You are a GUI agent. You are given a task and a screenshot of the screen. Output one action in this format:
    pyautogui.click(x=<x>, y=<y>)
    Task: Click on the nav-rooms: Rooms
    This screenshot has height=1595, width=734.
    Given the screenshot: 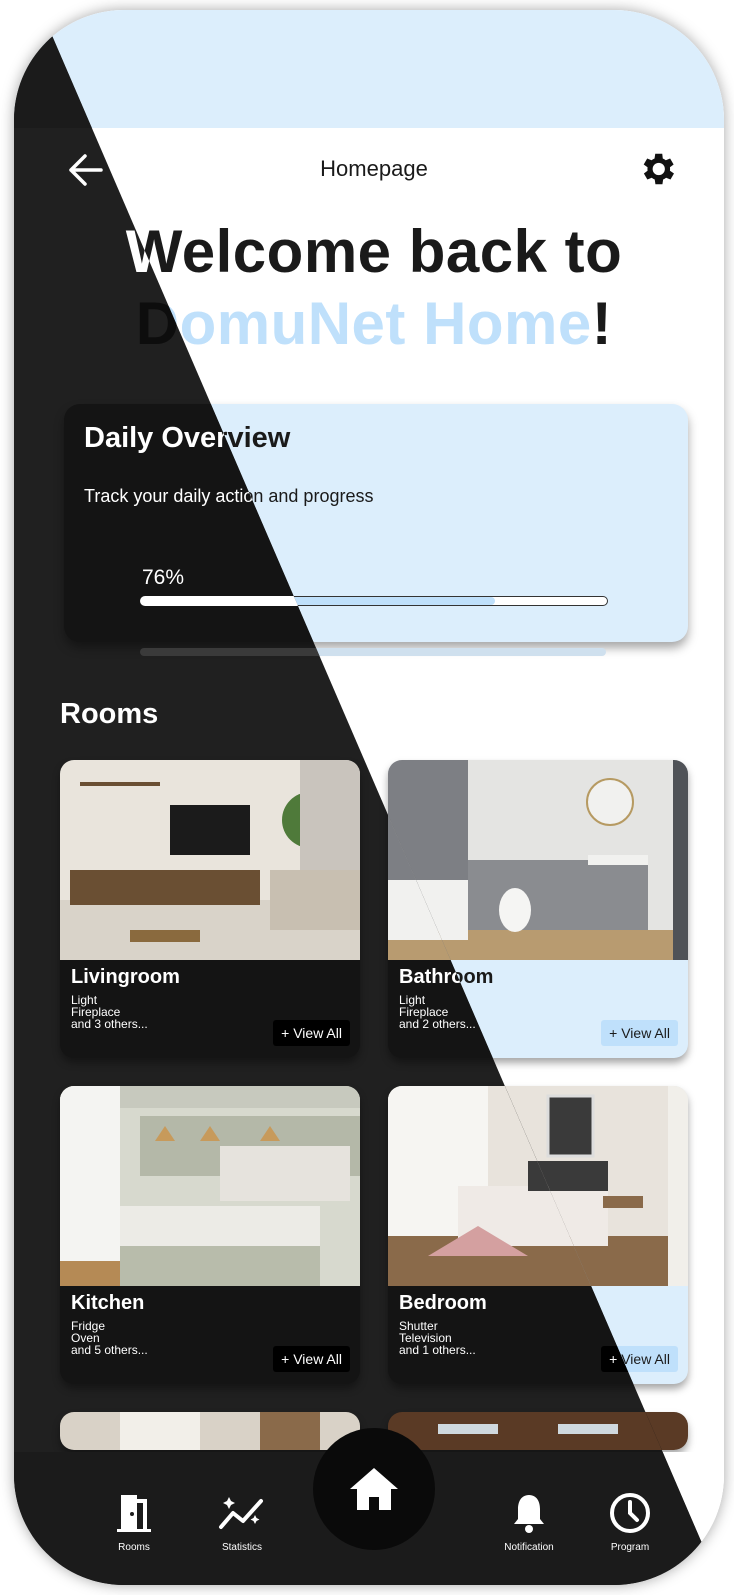 What is the action you would take?
    pyautogui.click(x=134, y=1520)
    